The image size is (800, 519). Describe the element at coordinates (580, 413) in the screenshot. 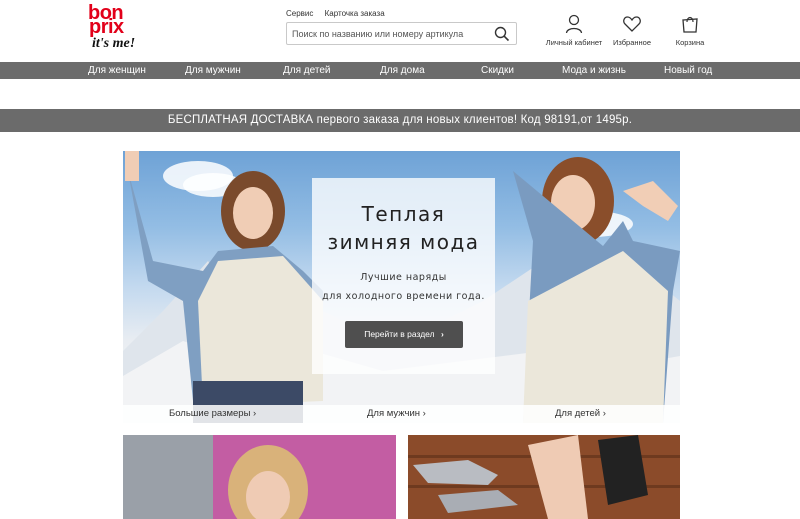

I see `kids-link: Для детей ›` at that location.